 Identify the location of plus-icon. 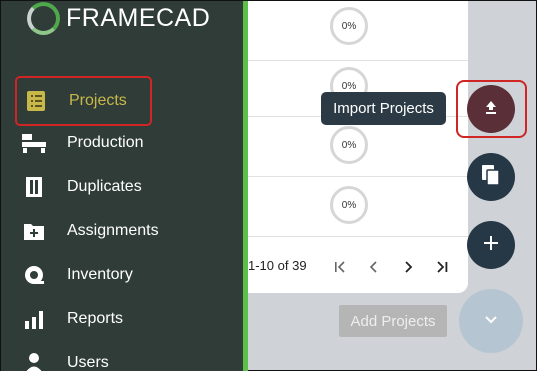
(491, 245).